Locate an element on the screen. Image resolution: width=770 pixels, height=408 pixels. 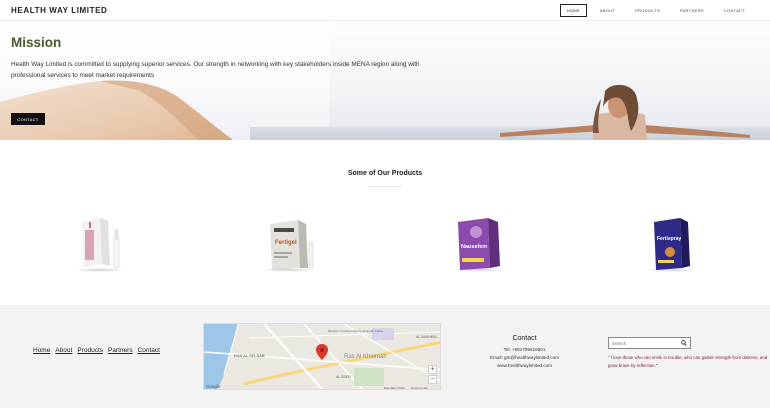
google-logo: Google is located at coordinates (213, 386).